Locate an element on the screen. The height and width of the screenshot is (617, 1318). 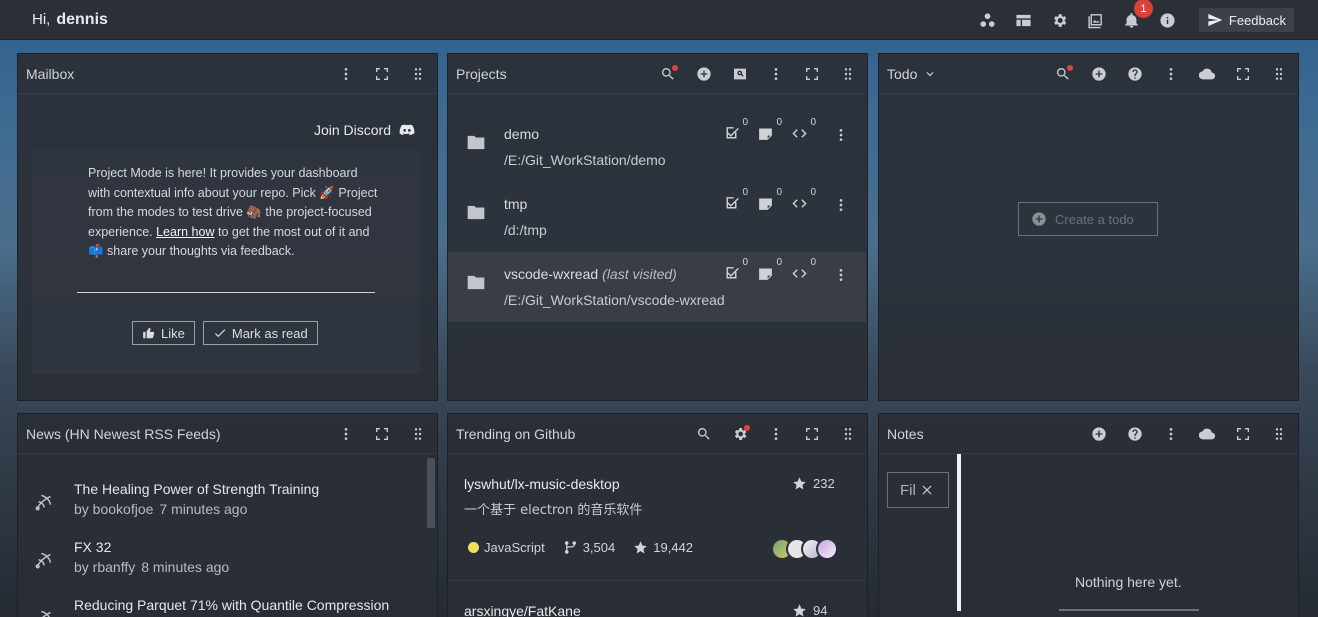
close-icon is located at coordinates (927, 490).